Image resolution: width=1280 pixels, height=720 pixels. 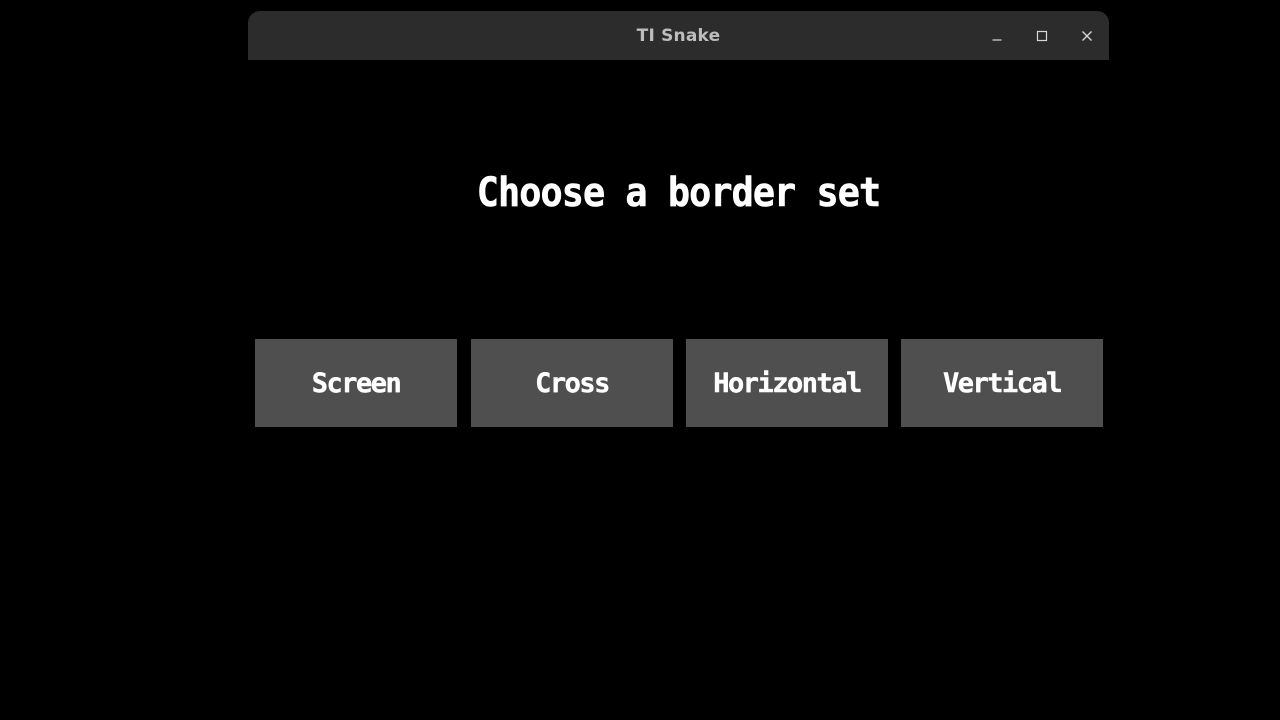 I want to click on border-vertical-button: Vertical, so click(x=1002, y=383).